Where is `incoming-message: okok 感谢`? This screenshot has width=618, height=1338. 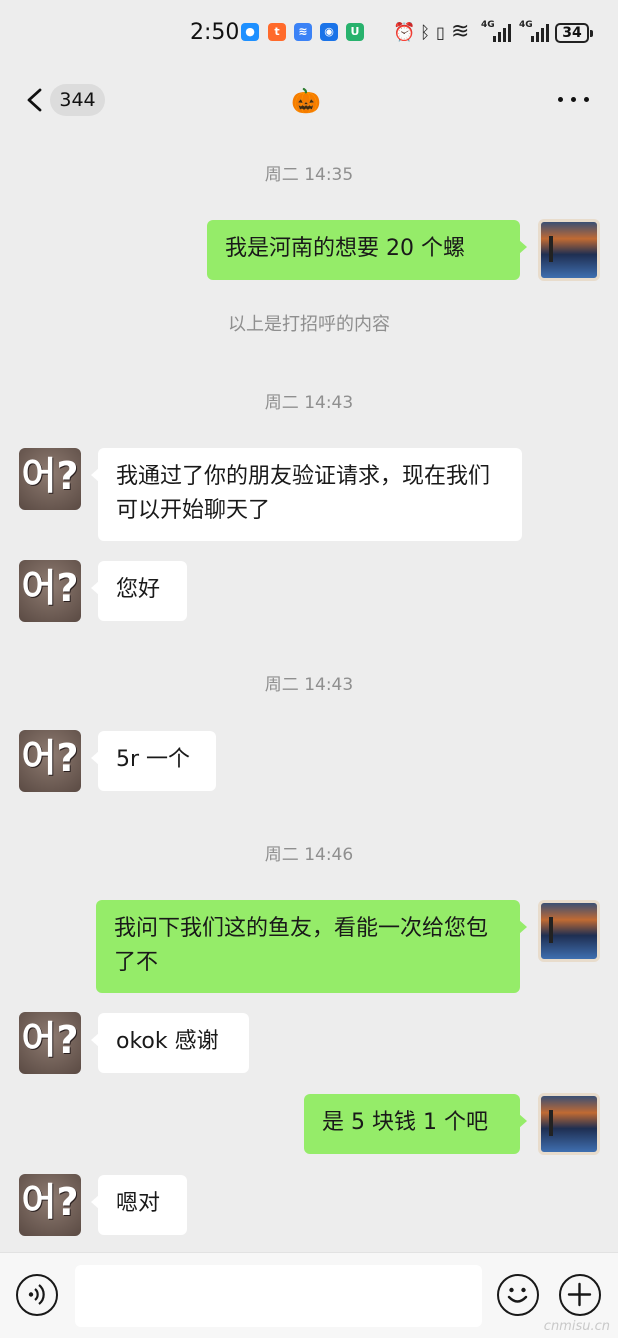 incoming-message: okok 感谢 is located at coordinates (170, 1043).